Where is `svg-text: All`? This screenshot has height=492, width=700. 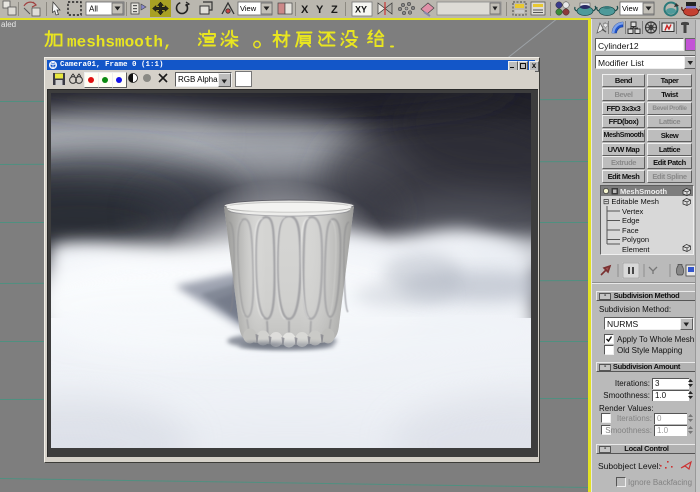 svg-text: All is located at coordinates (93, 9).